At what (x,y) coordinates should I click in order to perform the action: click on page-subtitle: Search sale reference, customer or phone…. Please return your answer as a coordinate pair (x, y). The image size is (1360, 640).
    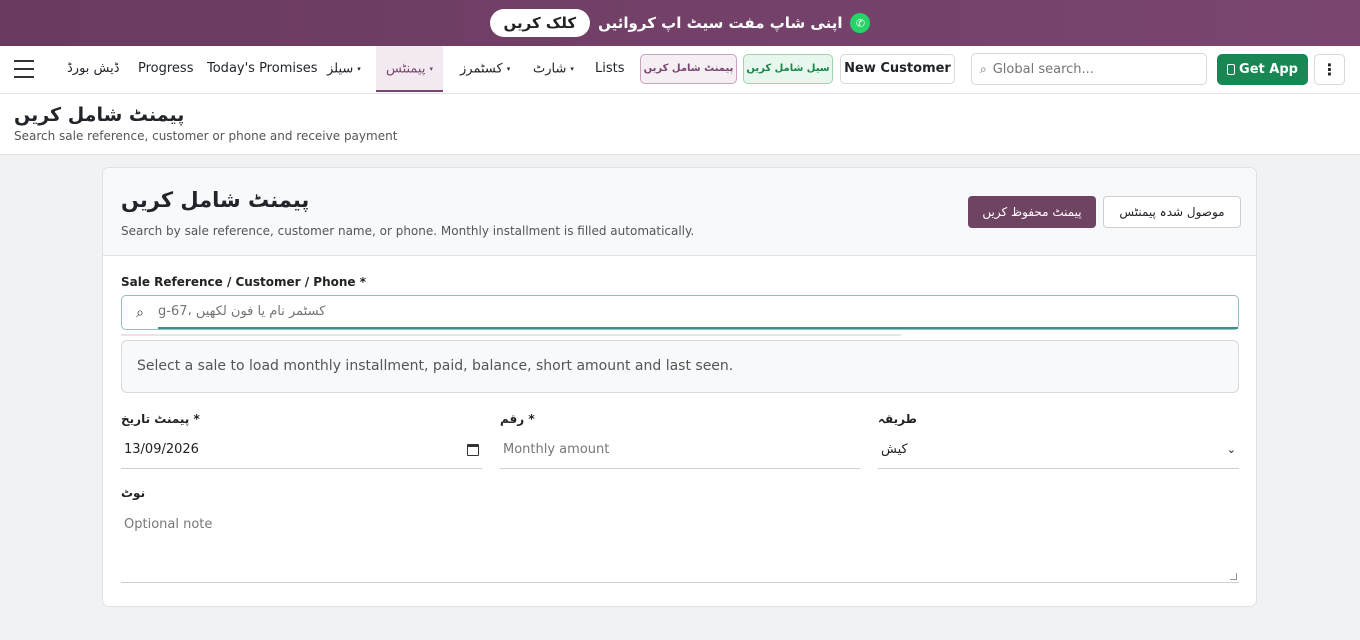
    Looking at the image, I should click on (206, 136).